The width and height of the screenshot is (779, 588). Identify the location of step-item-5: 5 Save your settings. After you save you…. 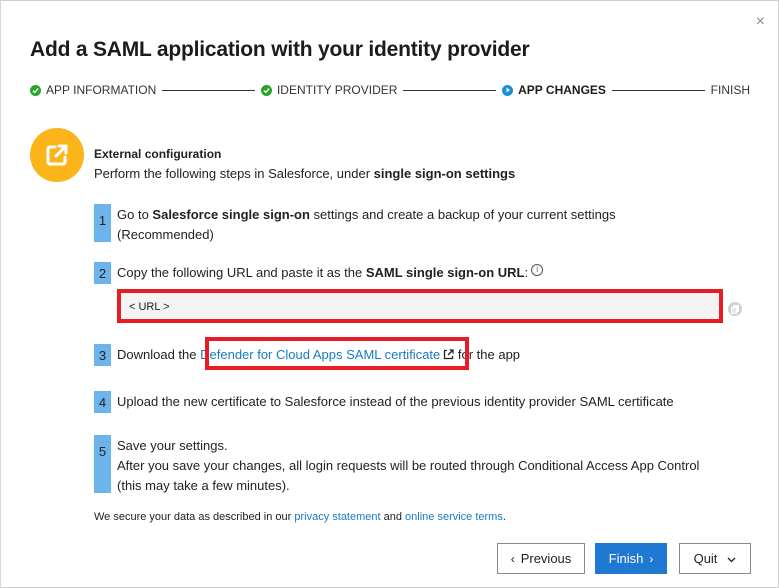
(396, 464).